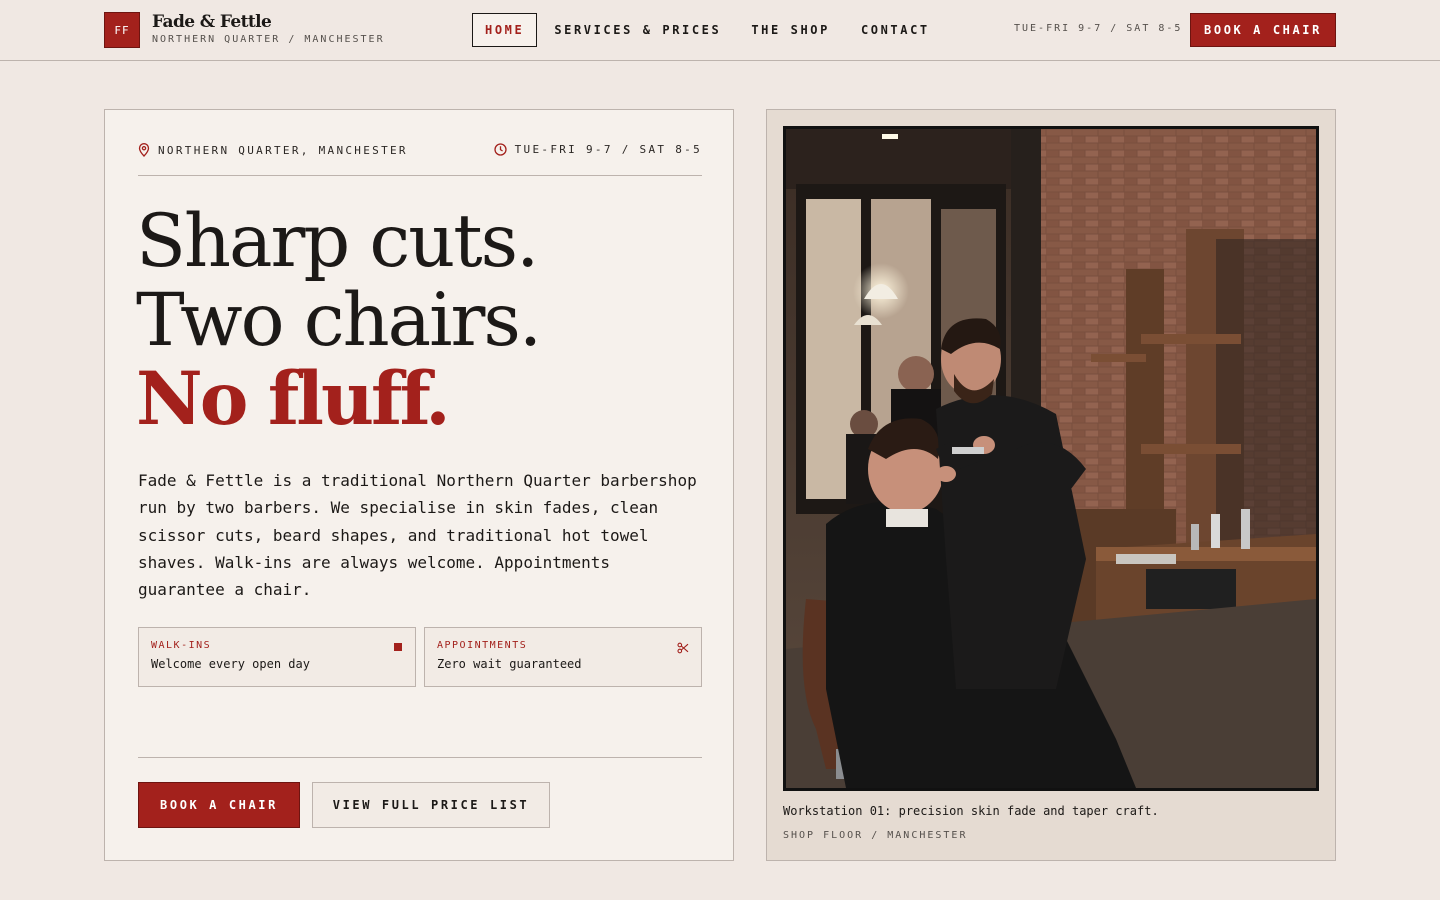 The width and height of the screenshot is (1440, 900). I want to click on map-pin-icon, so click(144, 150).